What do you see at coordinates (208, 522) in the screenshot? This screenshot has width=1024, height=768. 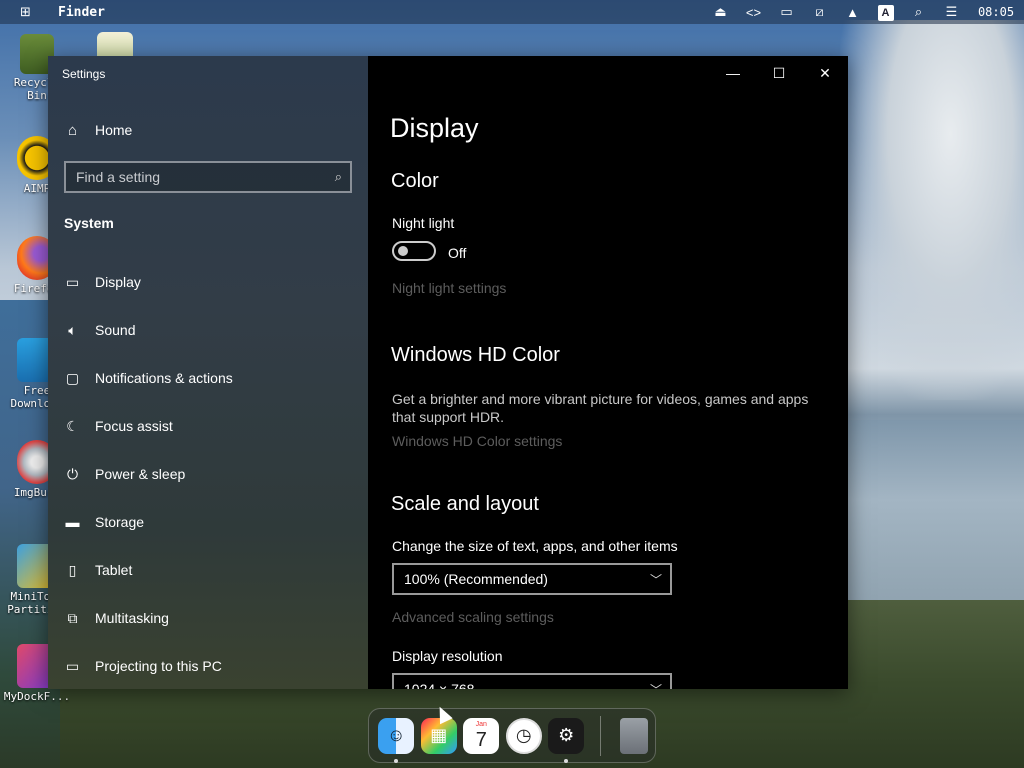 I see `nav-item-storage: ▬ Storage` at bounding box center [208, 522].